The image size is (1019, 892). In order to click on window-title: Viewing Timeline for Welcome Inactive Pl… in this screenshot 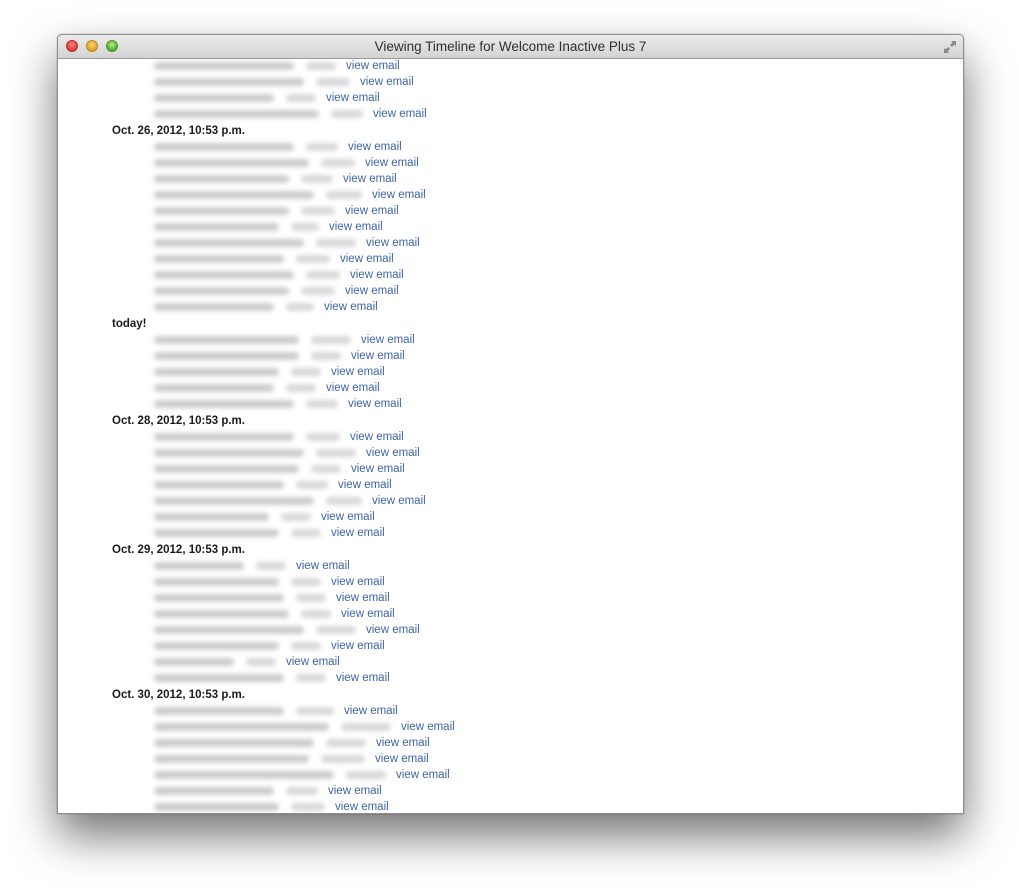, I will do `click(510, 46)`.